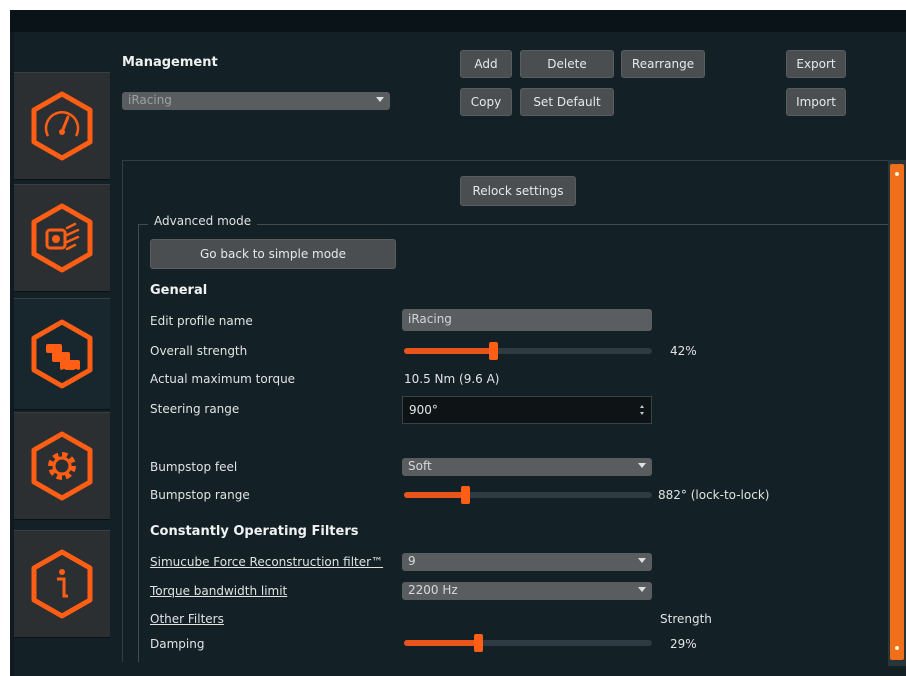  I want to click on rearrange-button: Rearrange, so click(663, 64).